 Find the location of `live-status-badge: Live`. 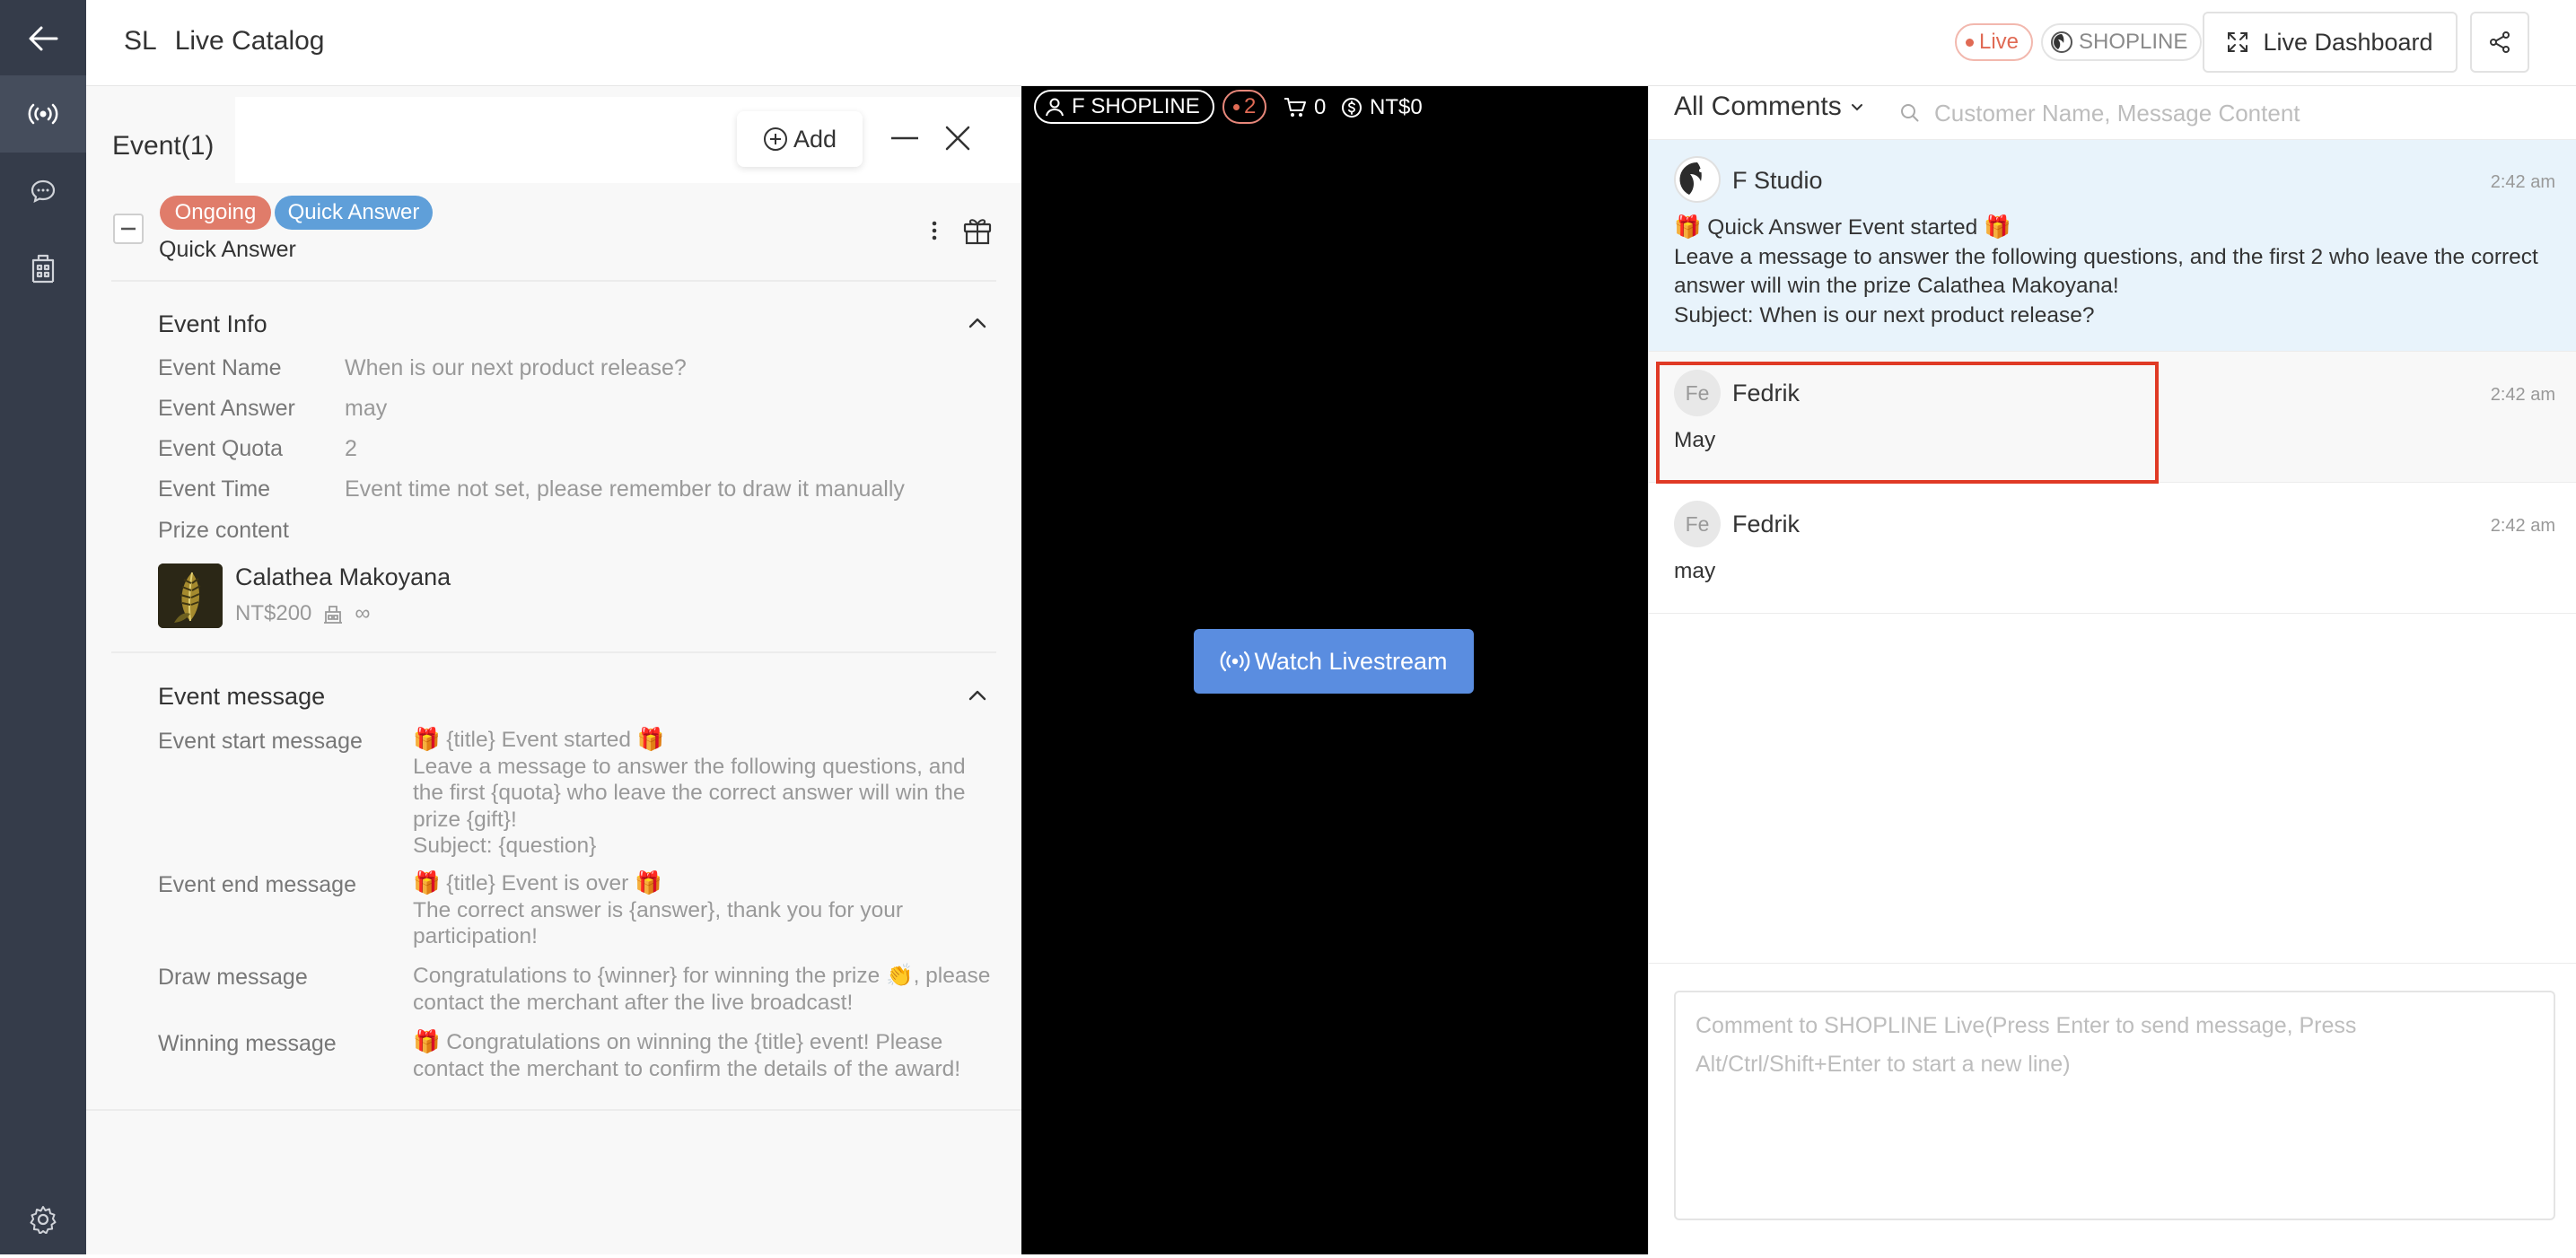

live-status-badge: Live is located at coordinates (1994, 42).